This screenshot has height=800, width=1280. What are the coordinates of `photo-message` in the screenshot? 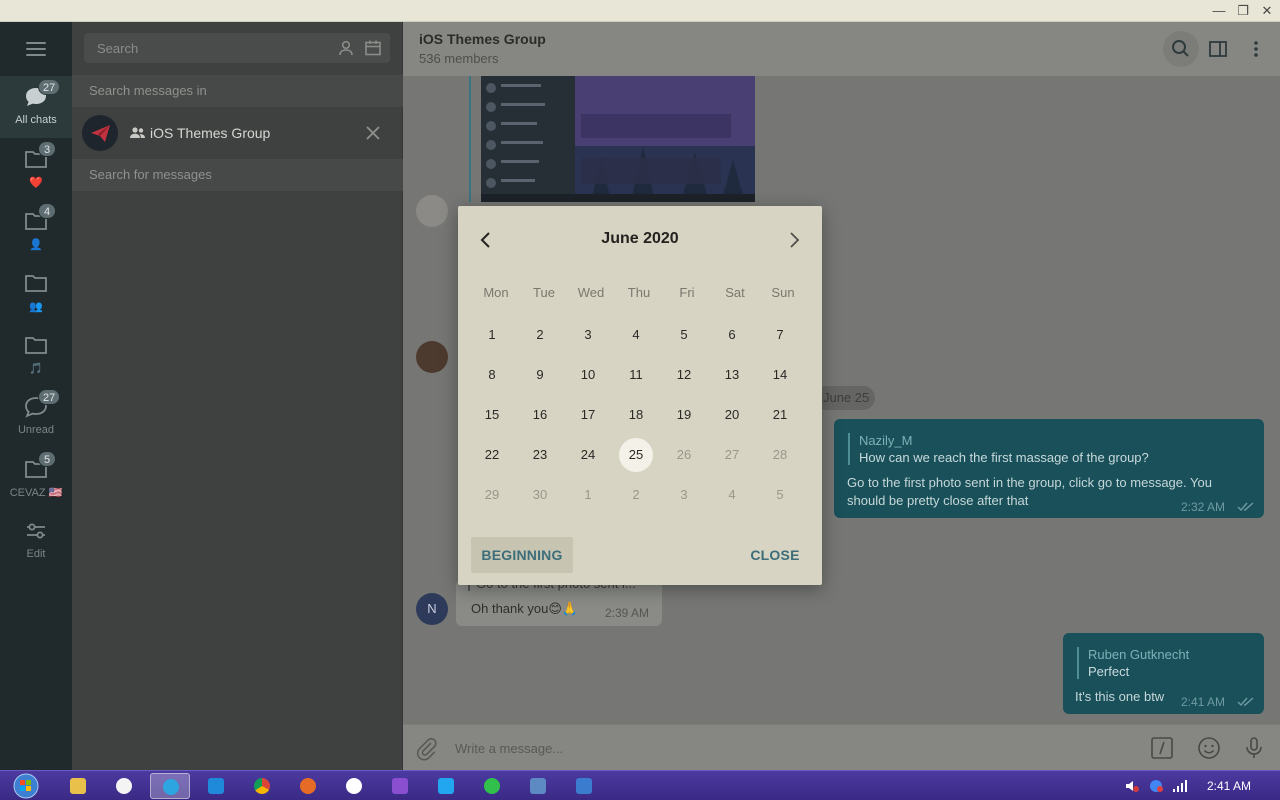 It's located at (613, 139).